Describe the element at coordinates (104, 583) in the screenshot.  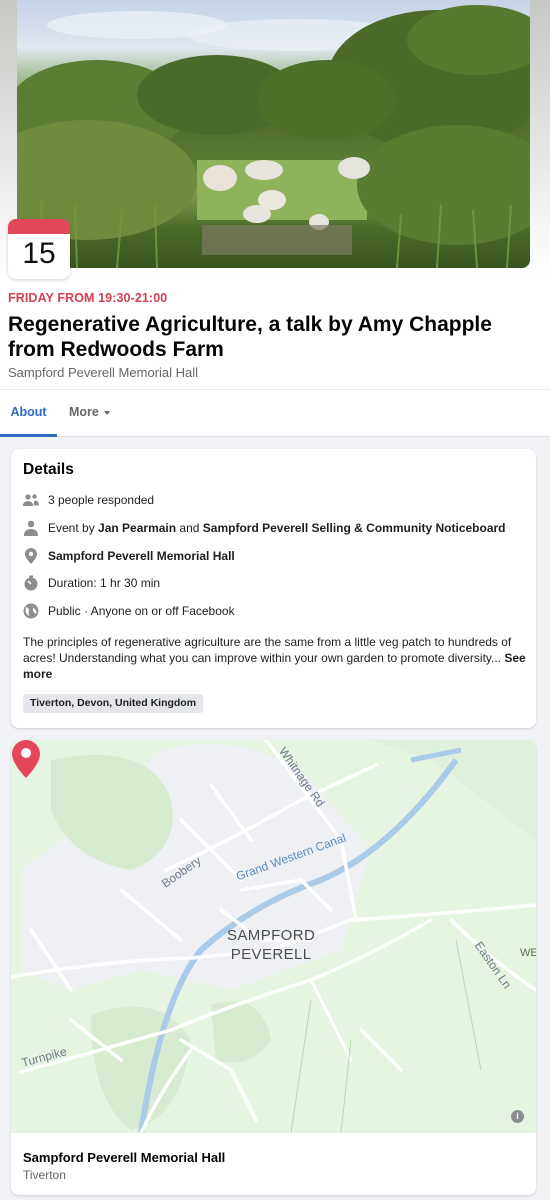
I see `duration-text: Duration: 1 hr 30 min` at that location.